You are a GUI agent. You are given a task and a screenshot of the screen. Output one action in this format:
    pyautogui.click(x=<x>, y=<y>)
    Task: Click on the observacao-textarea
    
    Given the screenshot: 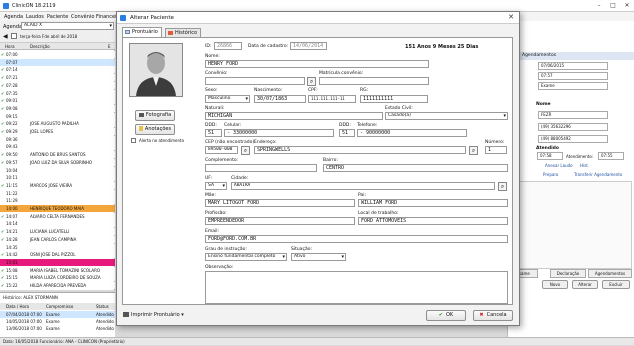 What is the action you would take?
    pyautogui.click(x=356, y=287)
    